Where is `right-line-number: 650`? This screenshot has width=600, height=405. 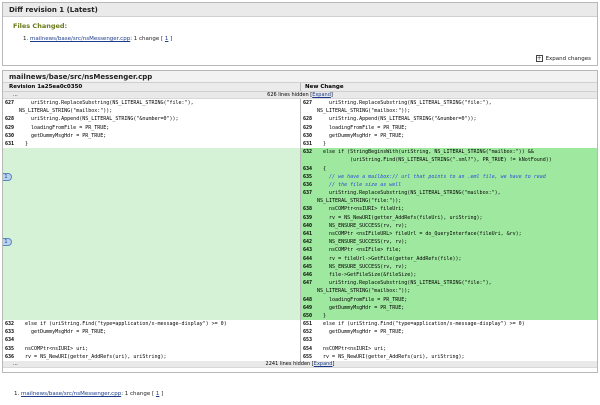
right-line-number: 650 is located at coordinates (309, 316).